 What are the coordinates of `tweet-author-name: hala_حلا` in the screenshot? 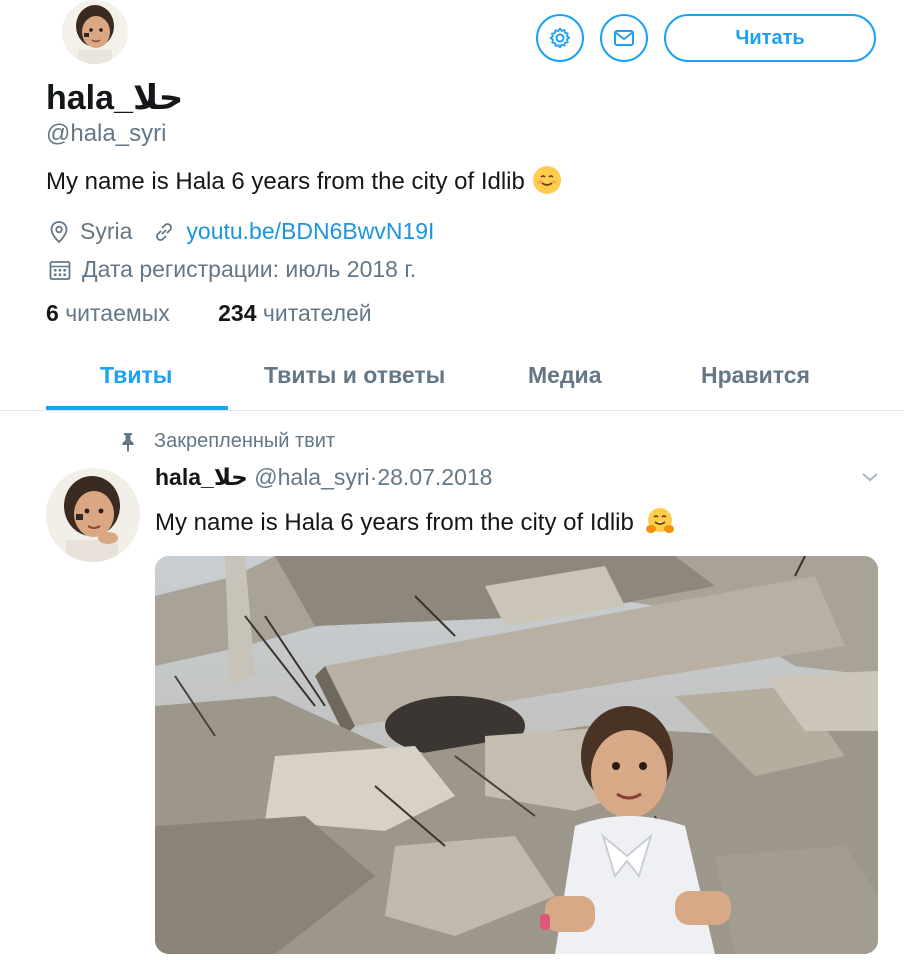 It's located at (201, 477).